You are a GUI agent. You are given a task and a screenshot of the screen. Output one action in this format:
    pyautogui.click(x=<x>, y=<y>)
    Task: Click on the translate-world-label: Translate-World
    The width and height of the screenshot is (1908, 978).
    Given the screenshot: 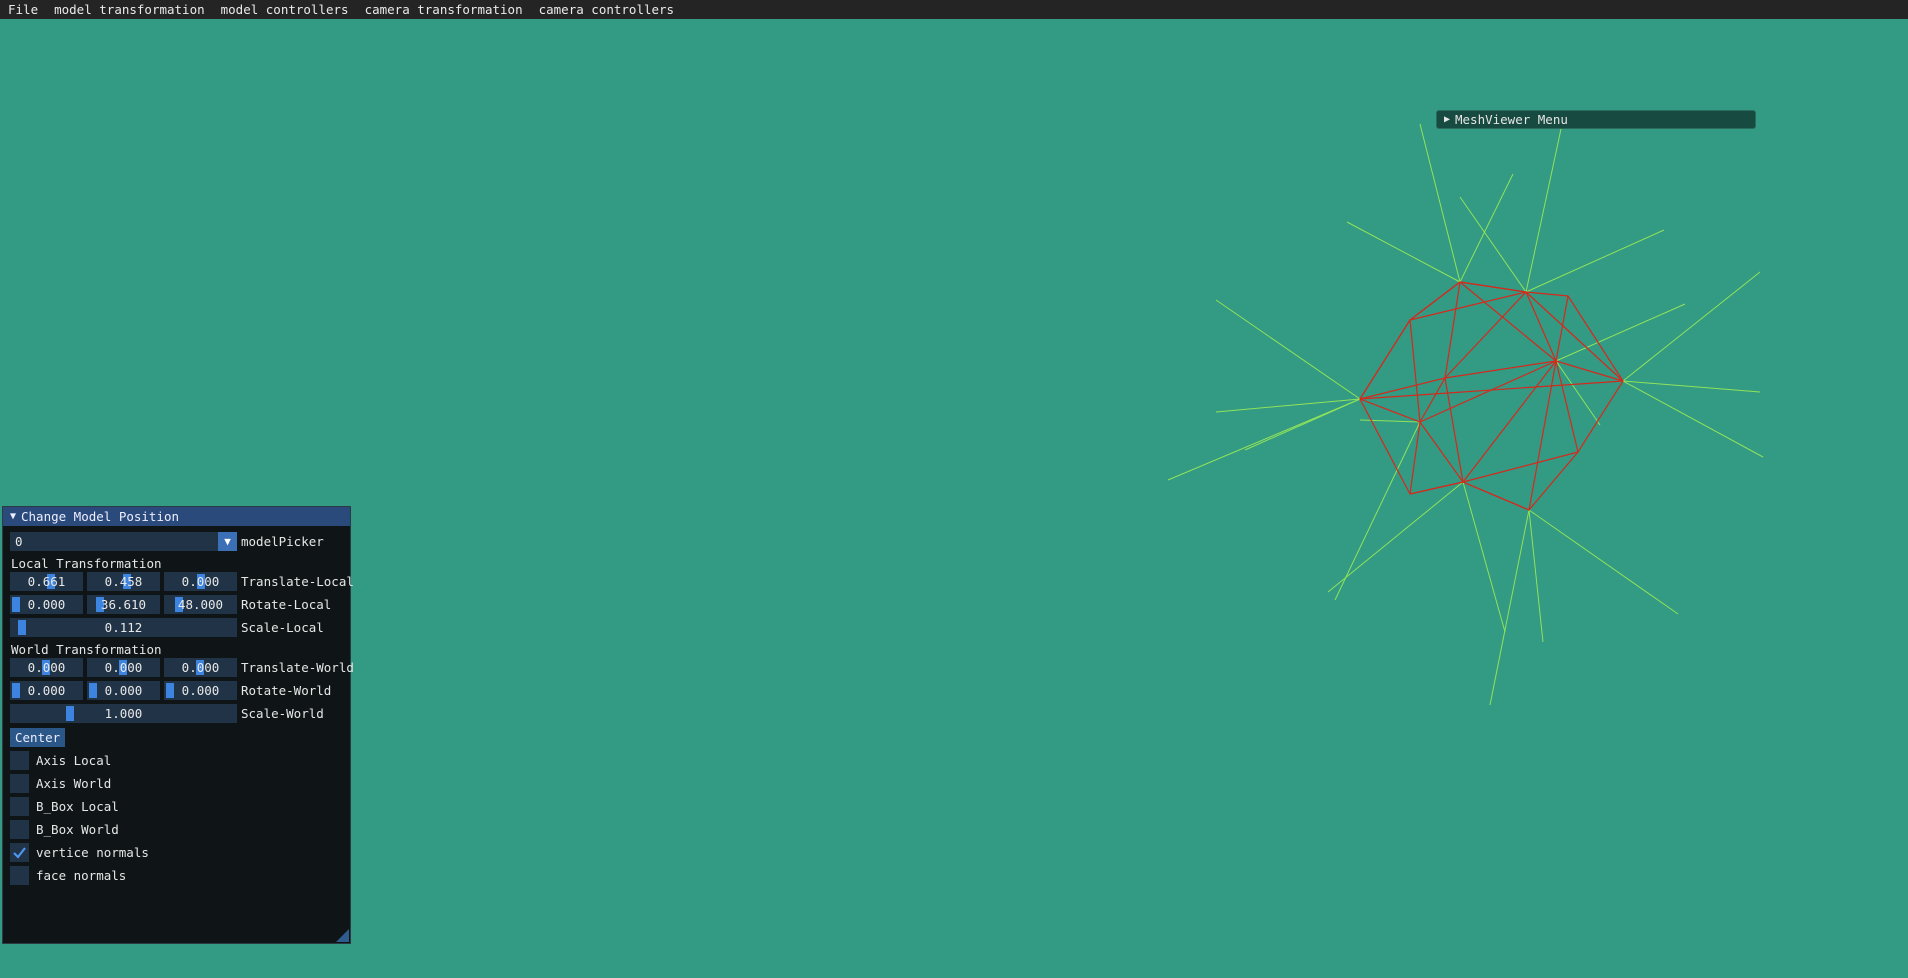 What is the action you would take?
    pyautogui.click(x=297, y=667)
    